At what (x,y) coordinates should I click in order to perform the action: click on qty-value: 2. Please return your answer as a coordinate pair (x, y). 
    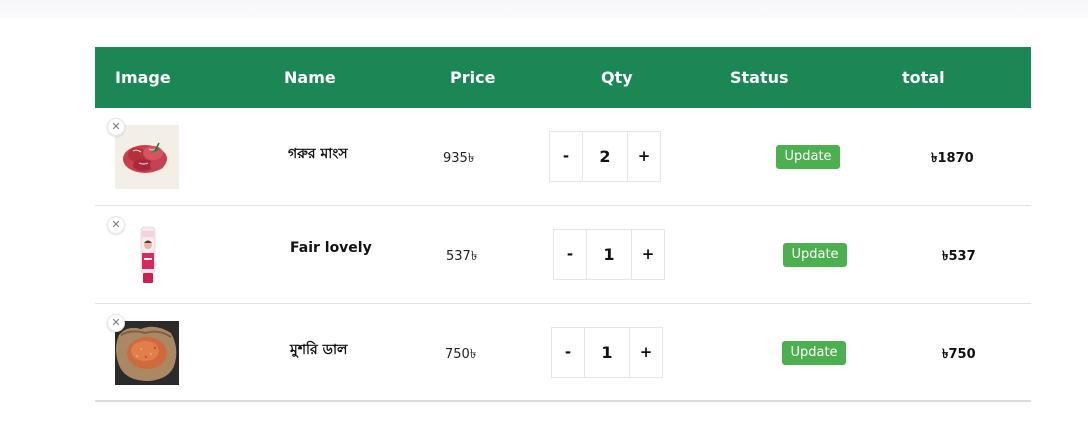
    Looking at the image, I should click on (605, 156).